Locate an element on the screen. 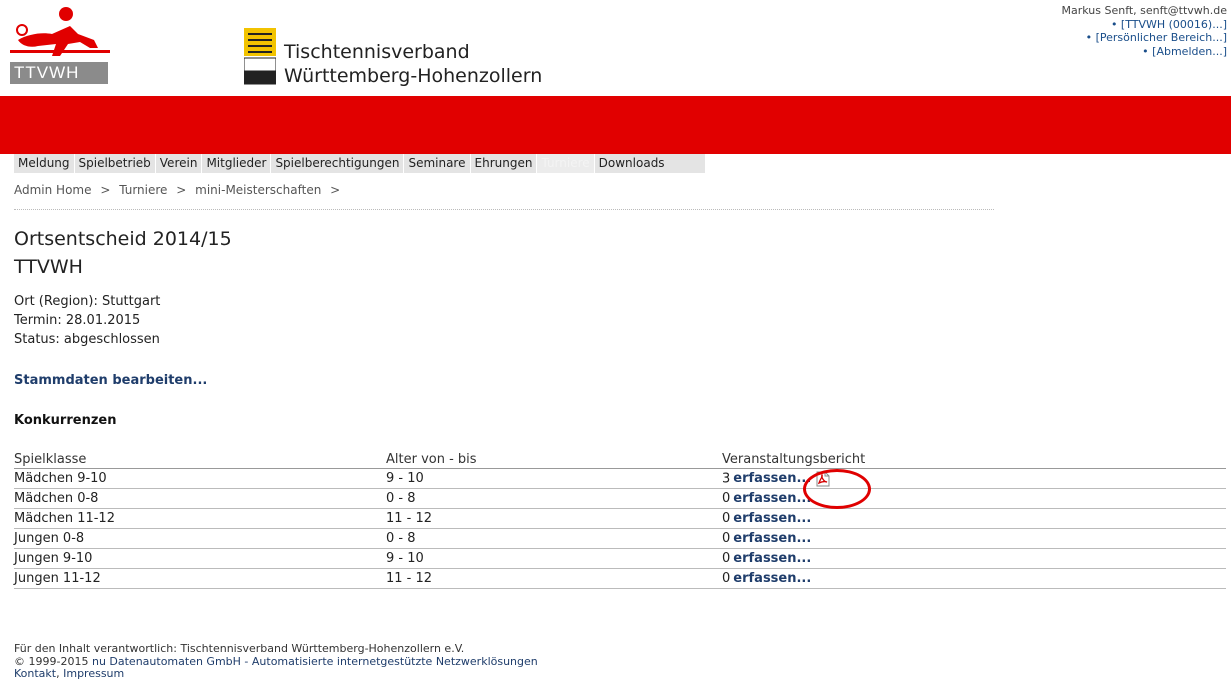  nav-item-meldung: Meldung is located at coordinates (44, 163).